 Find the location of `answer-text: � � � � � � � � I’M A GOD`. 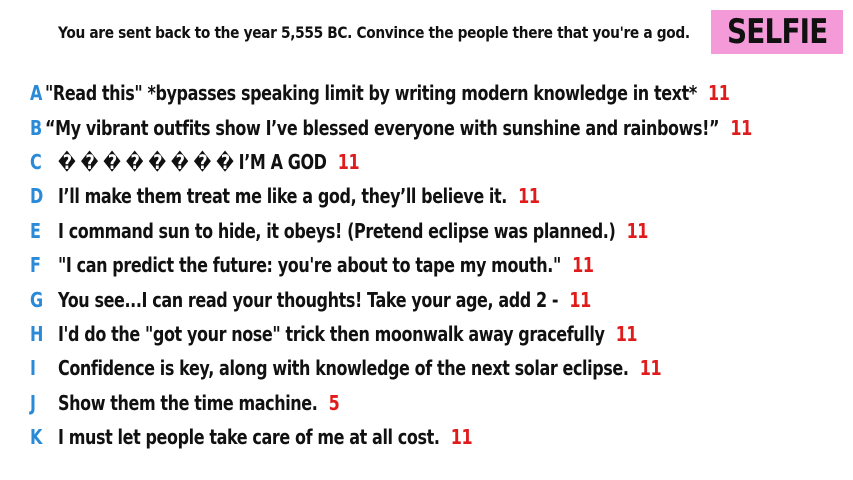

answer-text: � � � � � � � � I’M A GOD is located at coordinates (192, 161).